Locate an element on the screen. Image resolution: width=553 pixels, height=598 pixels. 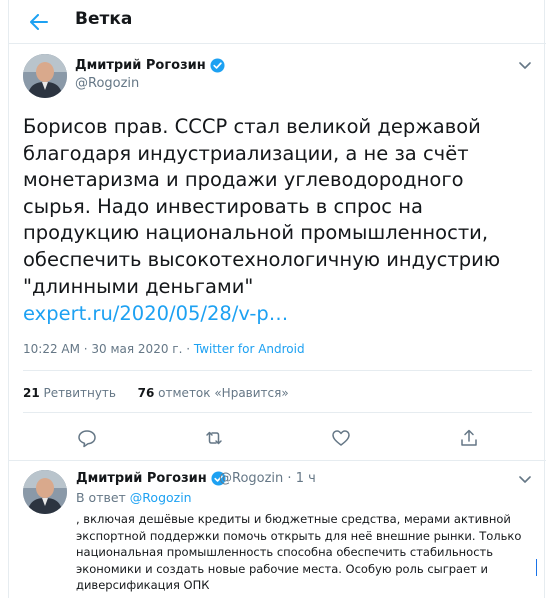
share-icon is located at coordinates (469, 437).